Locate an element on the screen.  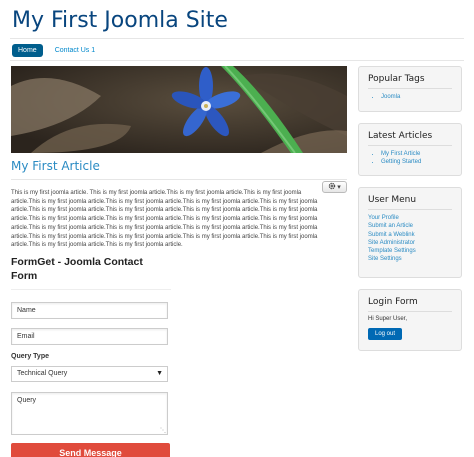
query-placeholder: Query is located at coordinates (27, 400).